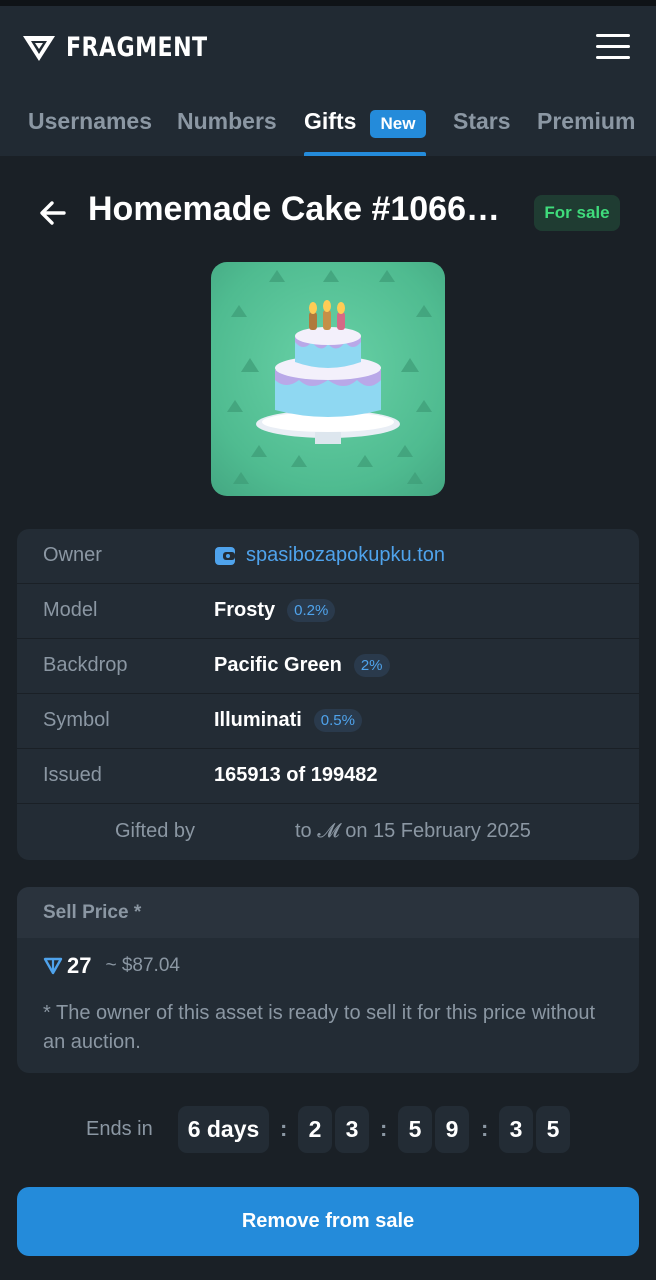 Image resolution: width=656 pixels, height=1280 pixels. Describe the element at coordinates (79, 965) in the screenshot. I see `price-ton: 27` at that location.